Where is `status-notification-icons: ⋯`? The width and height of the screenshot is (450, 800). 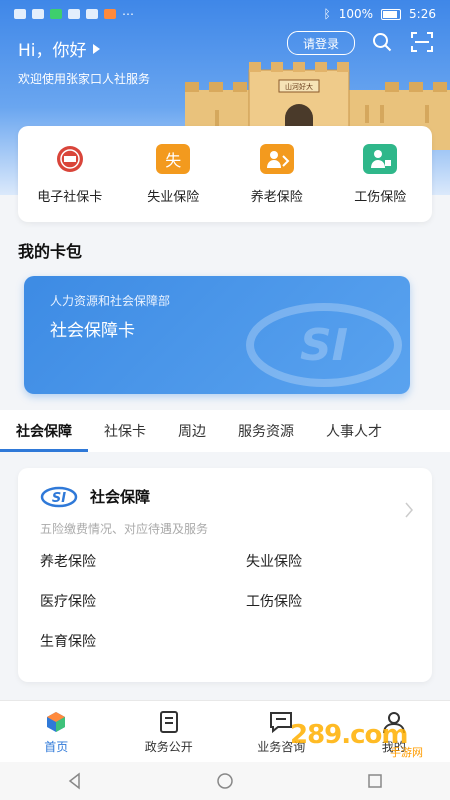
status-notification-icons: ⋯ is located at coordinates (74, 14).